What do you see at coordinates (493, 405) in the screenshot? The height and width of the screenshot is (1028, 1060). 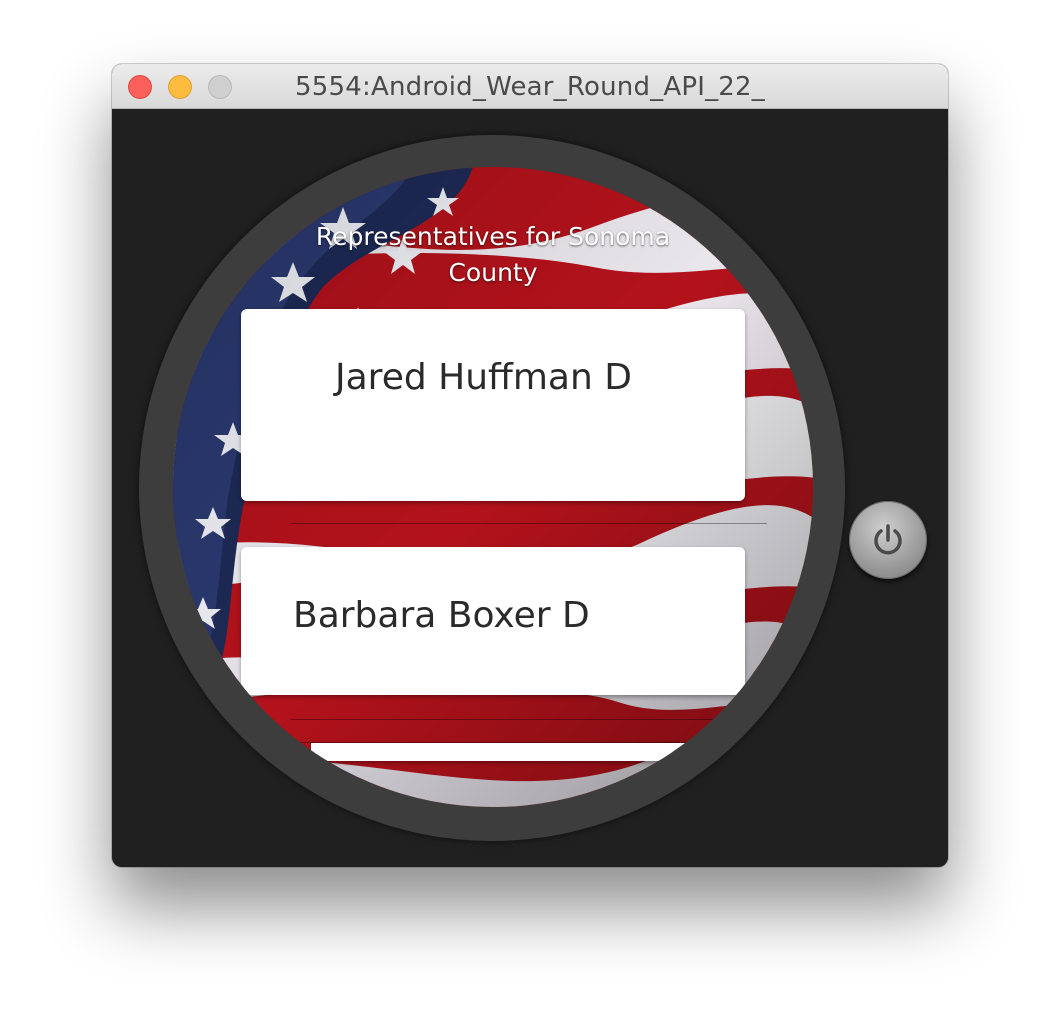 I see `representative-card-1: Jared Huffman D` at bounding box center [493, 405].